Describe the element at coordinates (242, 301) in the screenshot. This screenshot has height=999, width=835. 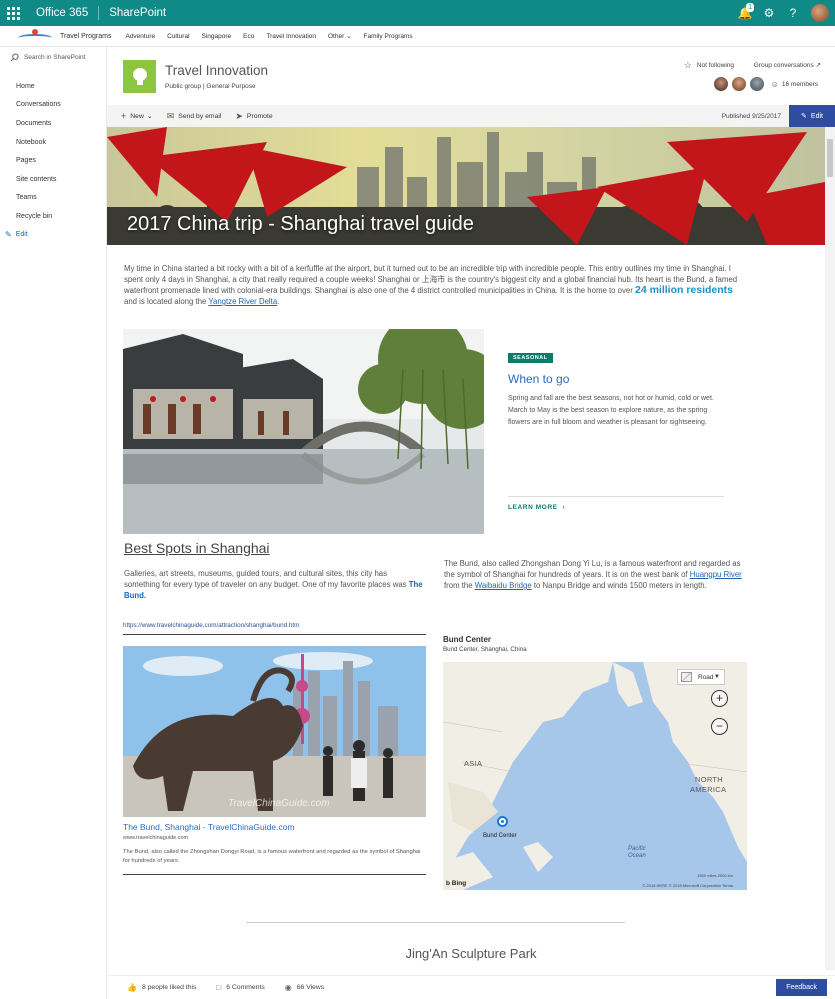
I see `yangtze-link: Yangtze River Delta` at that location.